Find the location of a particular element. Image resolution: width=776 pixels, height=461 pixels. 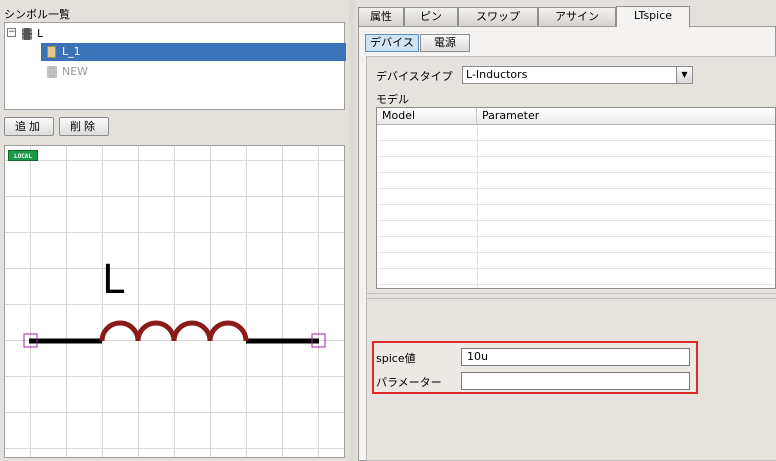

device-type-value: L-Inductors is located at coordinates (497, 74).